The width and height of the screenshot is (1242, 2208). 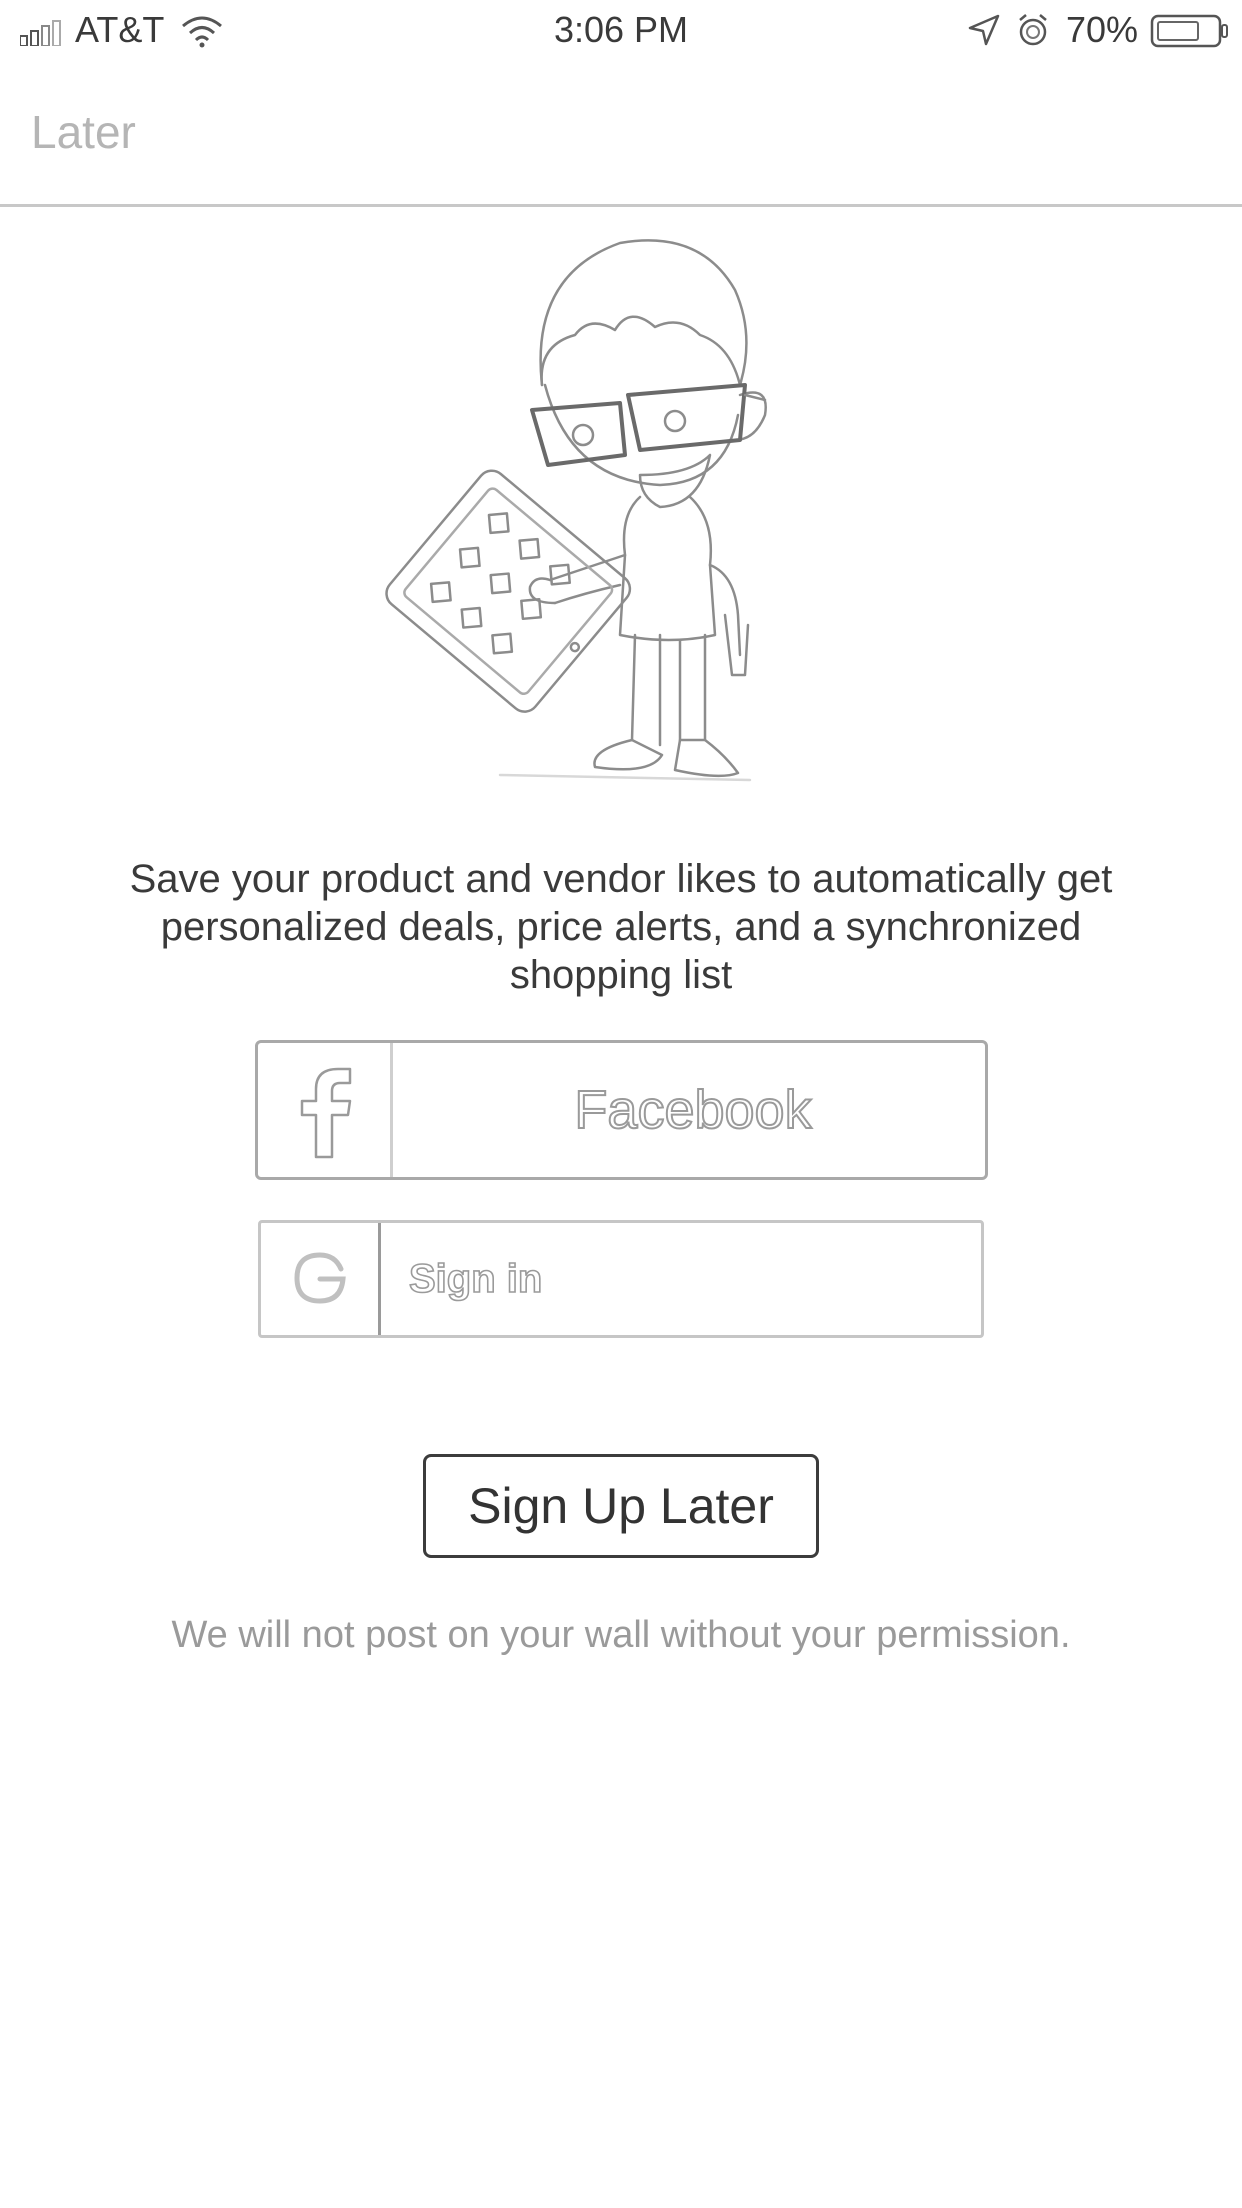 What do you see at coordinates (1189, 31) in the screenshot?
I see `battery-icon` at bounding box center [1189, 31].